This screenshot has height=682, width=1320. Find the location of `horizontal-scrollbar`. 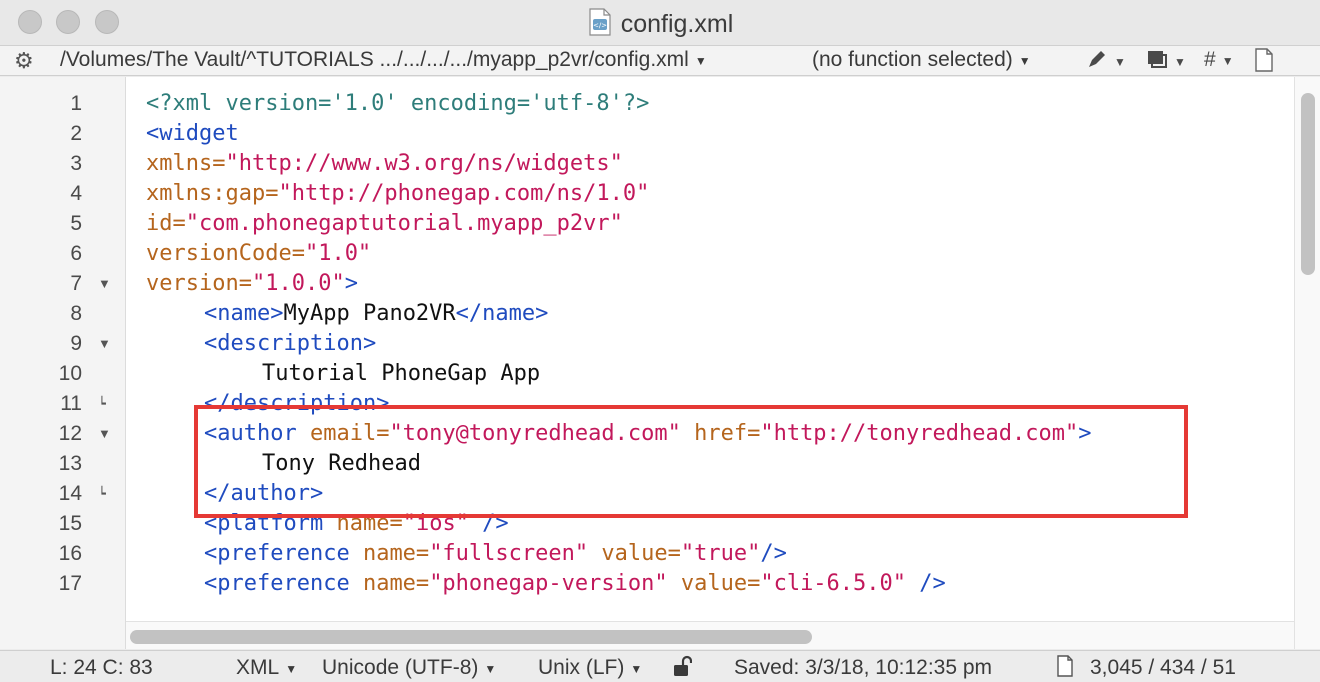

horizontal-scrollbar is located at coordinates (710, 635).